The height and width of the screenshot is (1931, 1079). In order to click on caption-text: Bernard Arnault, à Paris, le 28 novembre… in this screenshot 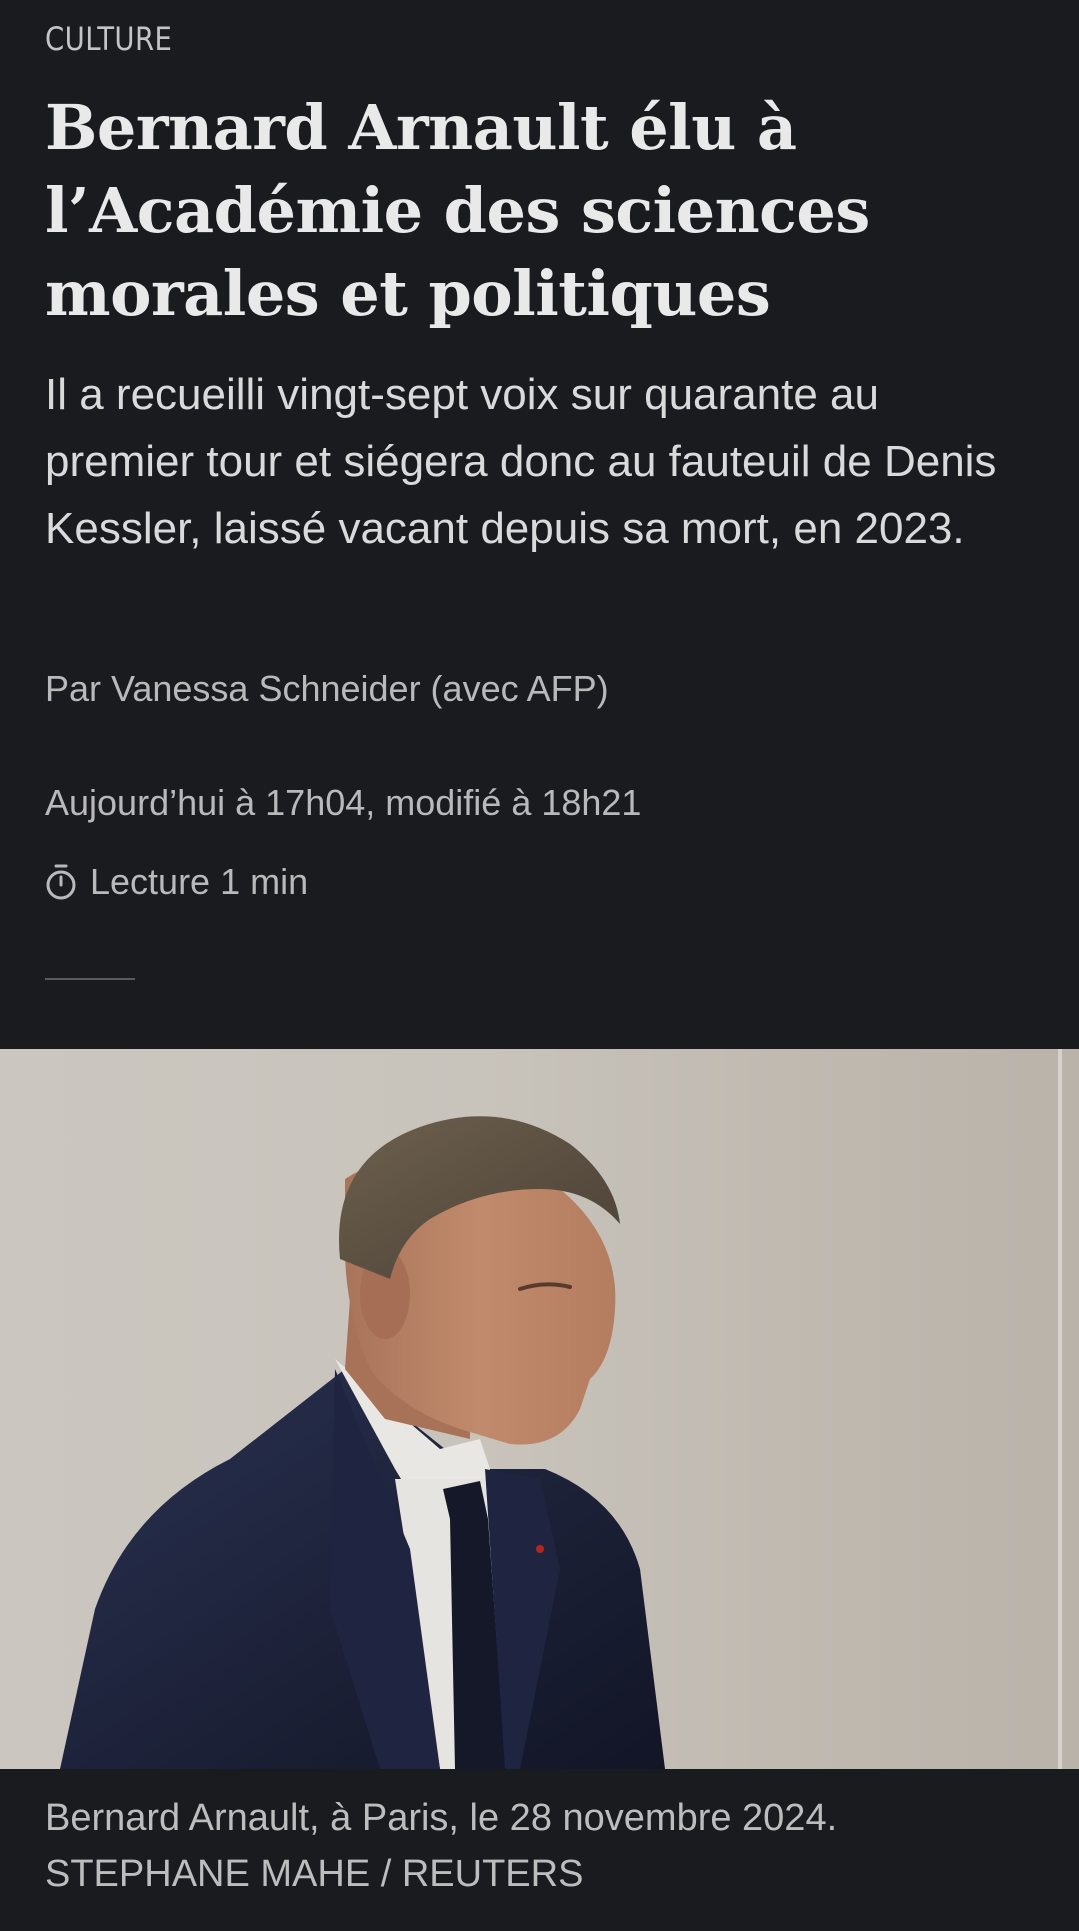, I will do `click(441, 1818)`.